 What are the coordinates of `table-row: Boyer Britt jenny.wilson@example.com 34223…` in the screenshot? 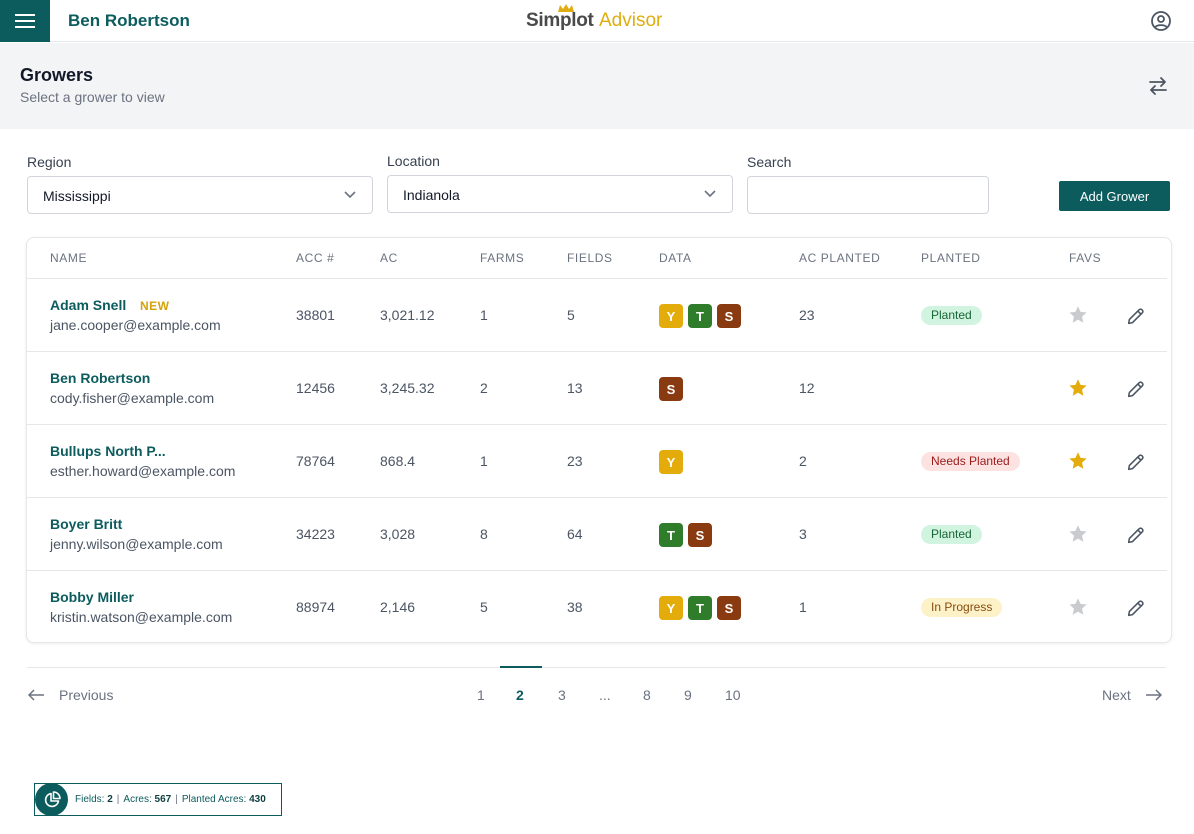 It's located at (597, 534).